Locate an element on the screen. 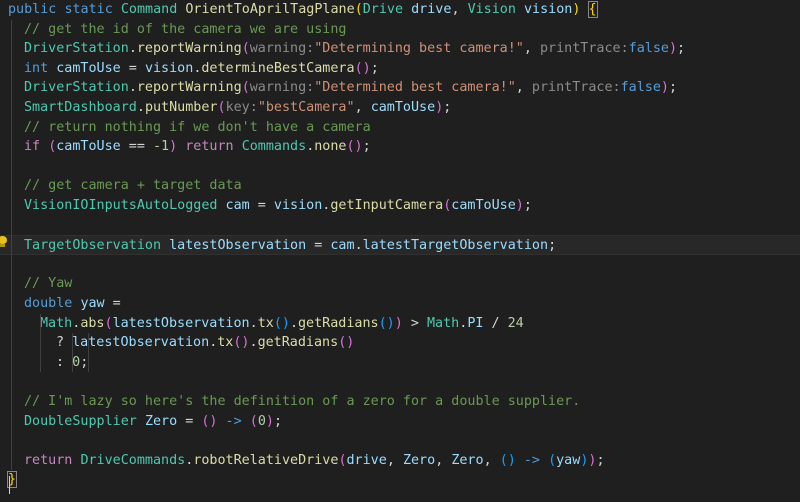 This screenshot has height=502, width=800. indent-guide is located at coordinates (72, 353).